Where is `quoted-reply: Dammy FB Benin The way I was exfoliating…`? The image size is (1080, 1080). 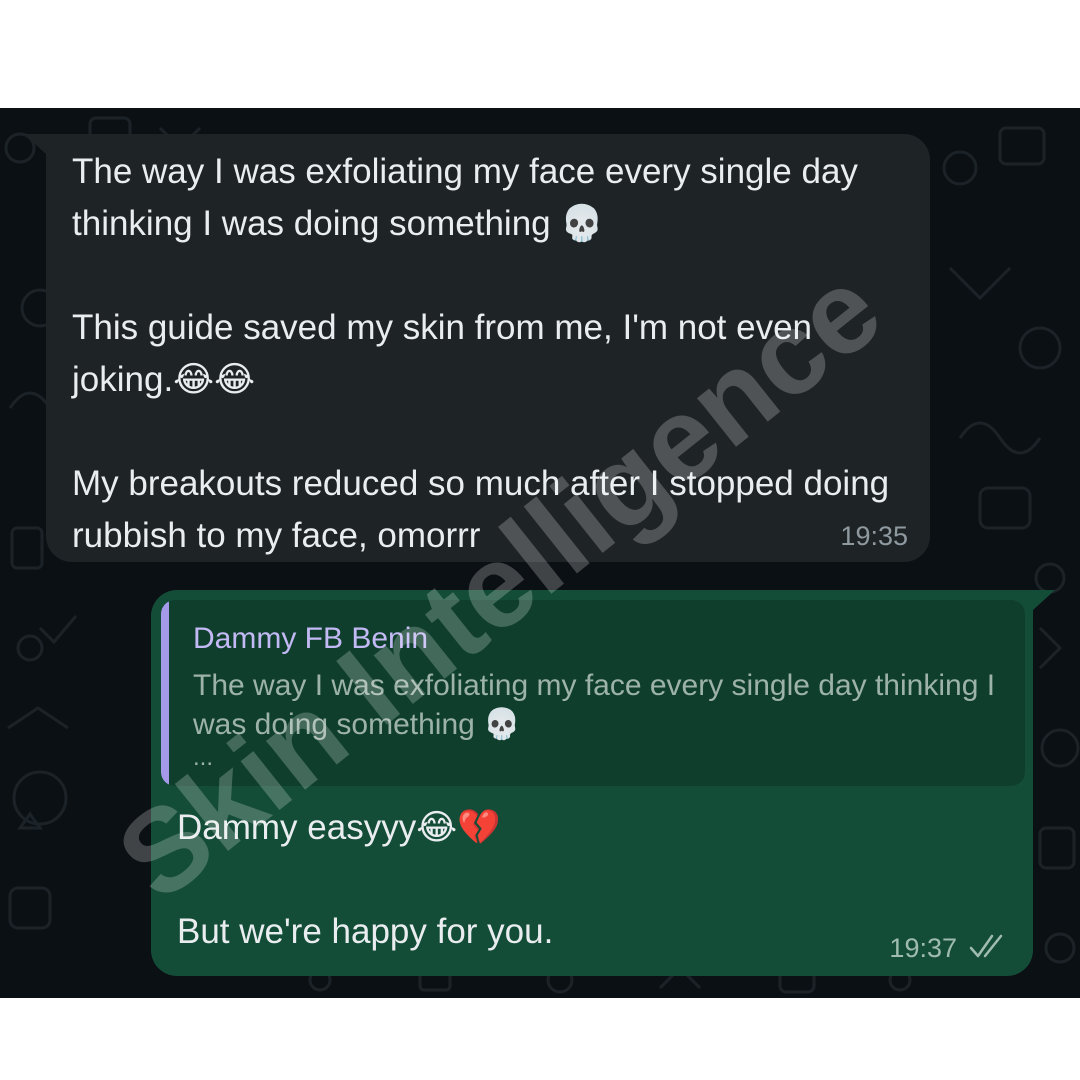
quoted-reply: Dammy FB Benin The way I was exfoliating… is located at coordinates (593, 693).